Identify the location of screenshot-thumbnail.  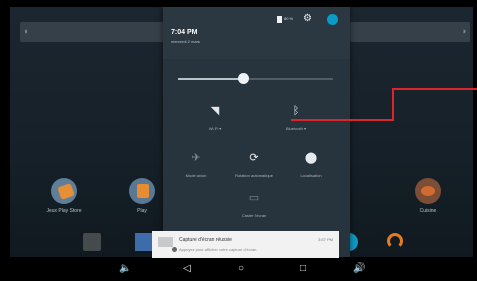
(165, 242).